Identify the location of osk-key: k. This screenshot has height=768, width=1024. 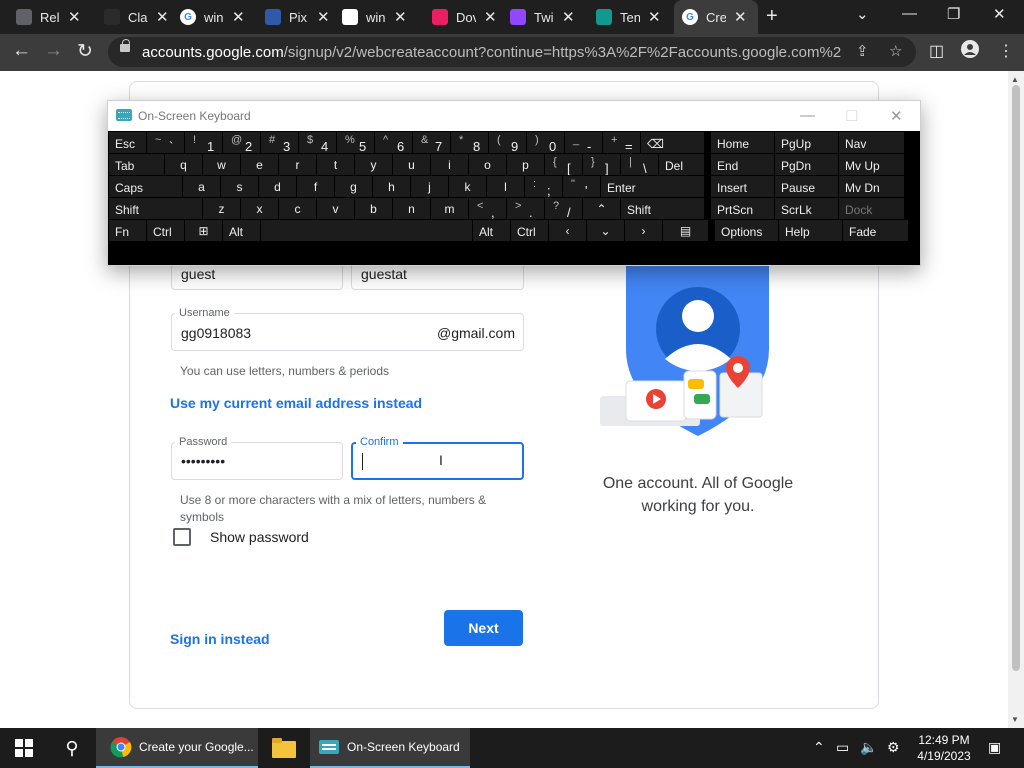
(467, 186).